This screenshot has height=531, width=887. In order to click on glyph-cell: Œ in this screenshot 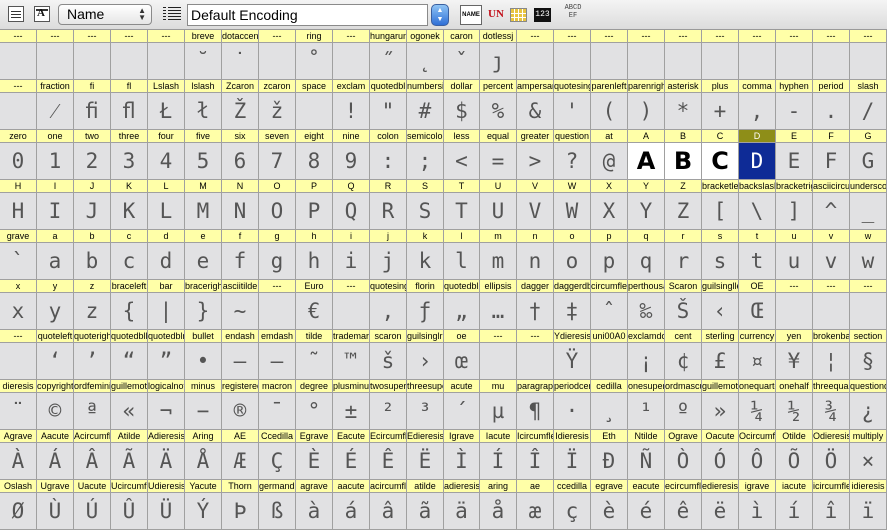, I will do `click(757, 311)`.